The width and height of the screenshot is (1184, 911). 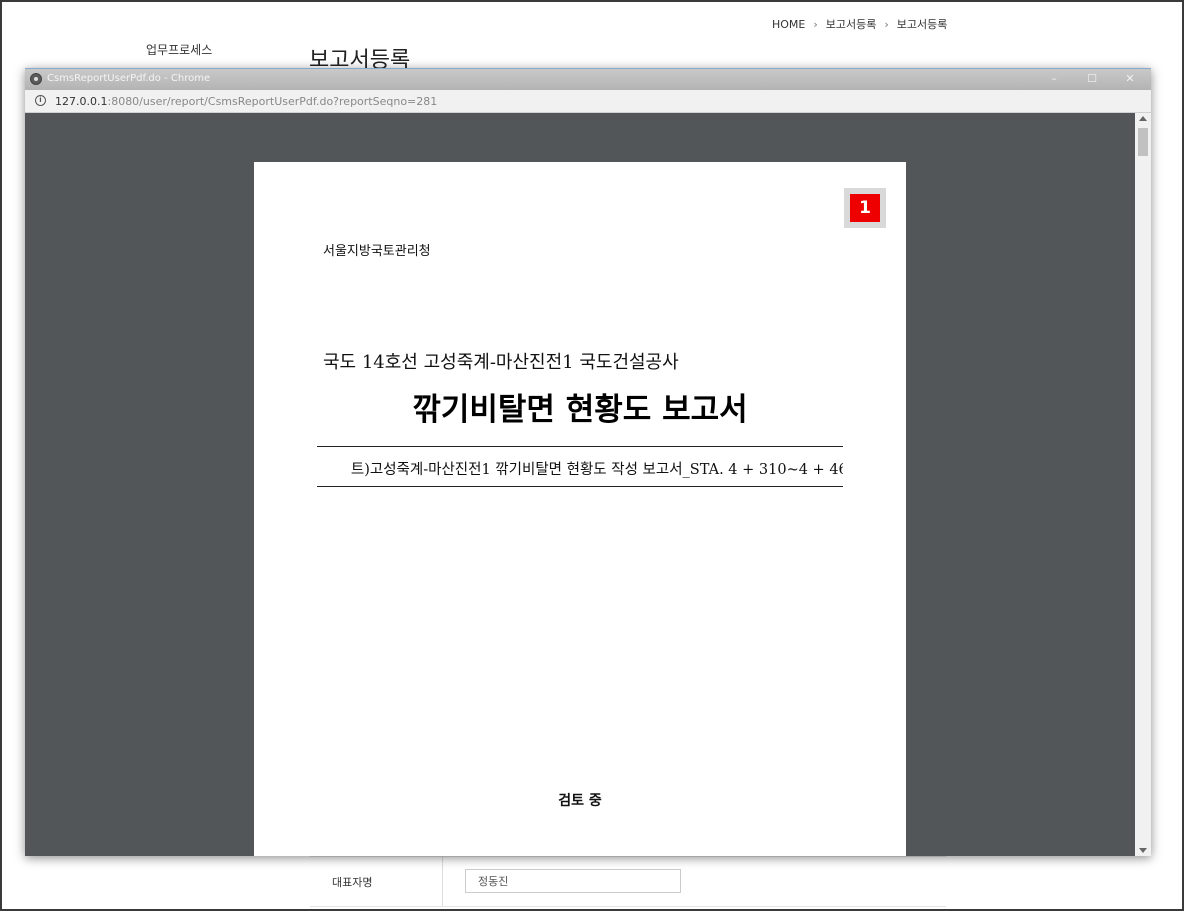 I want to click on breadcrumb-level1: 보고서등록, so click(x=851, y=24).